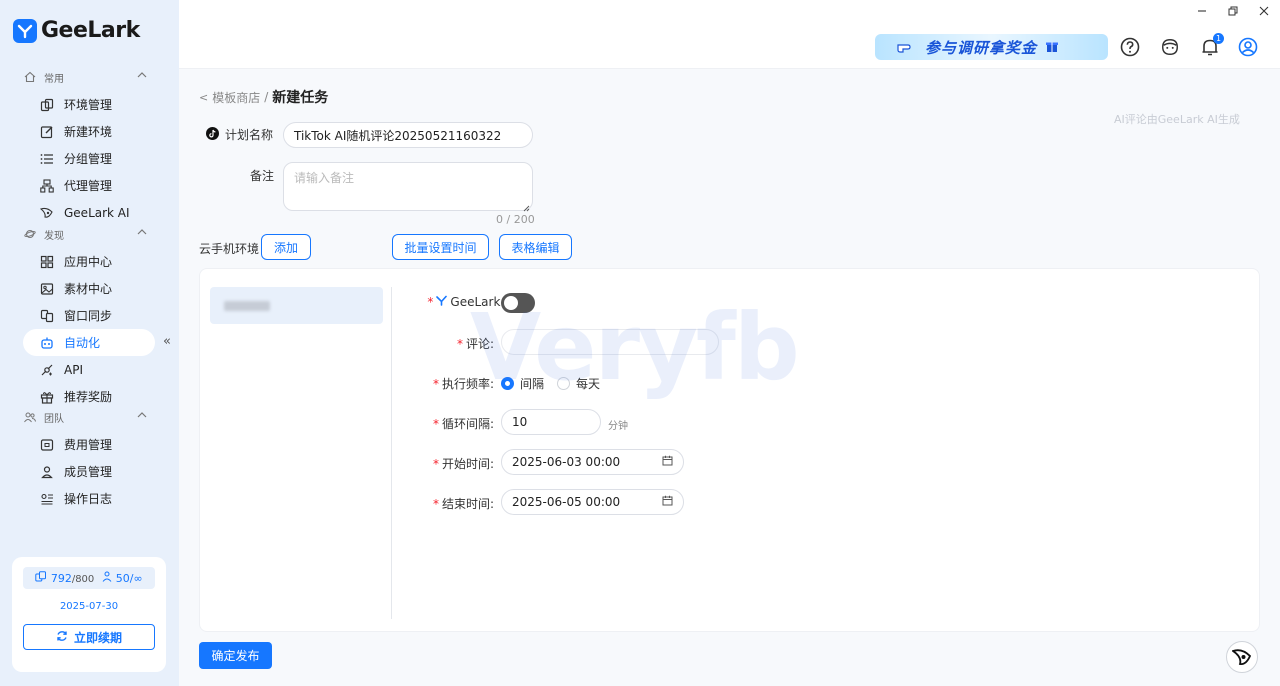  What do you see at coordinates (300, 98) in the screenshot?
I see `page-title: 新建任务` at bounding box center [300, 98].